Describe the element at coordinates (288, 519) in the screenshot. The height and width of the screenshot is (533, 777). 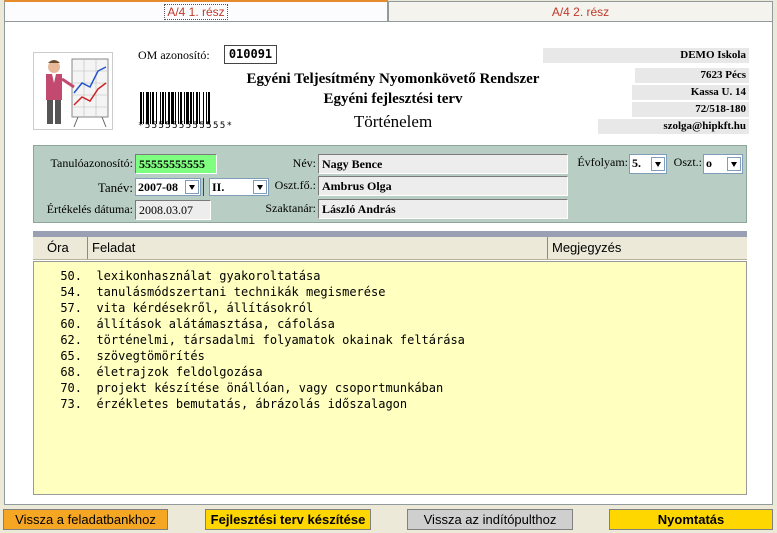
I see `create-plan-button: Fejlesztési terv készítése` at that location.